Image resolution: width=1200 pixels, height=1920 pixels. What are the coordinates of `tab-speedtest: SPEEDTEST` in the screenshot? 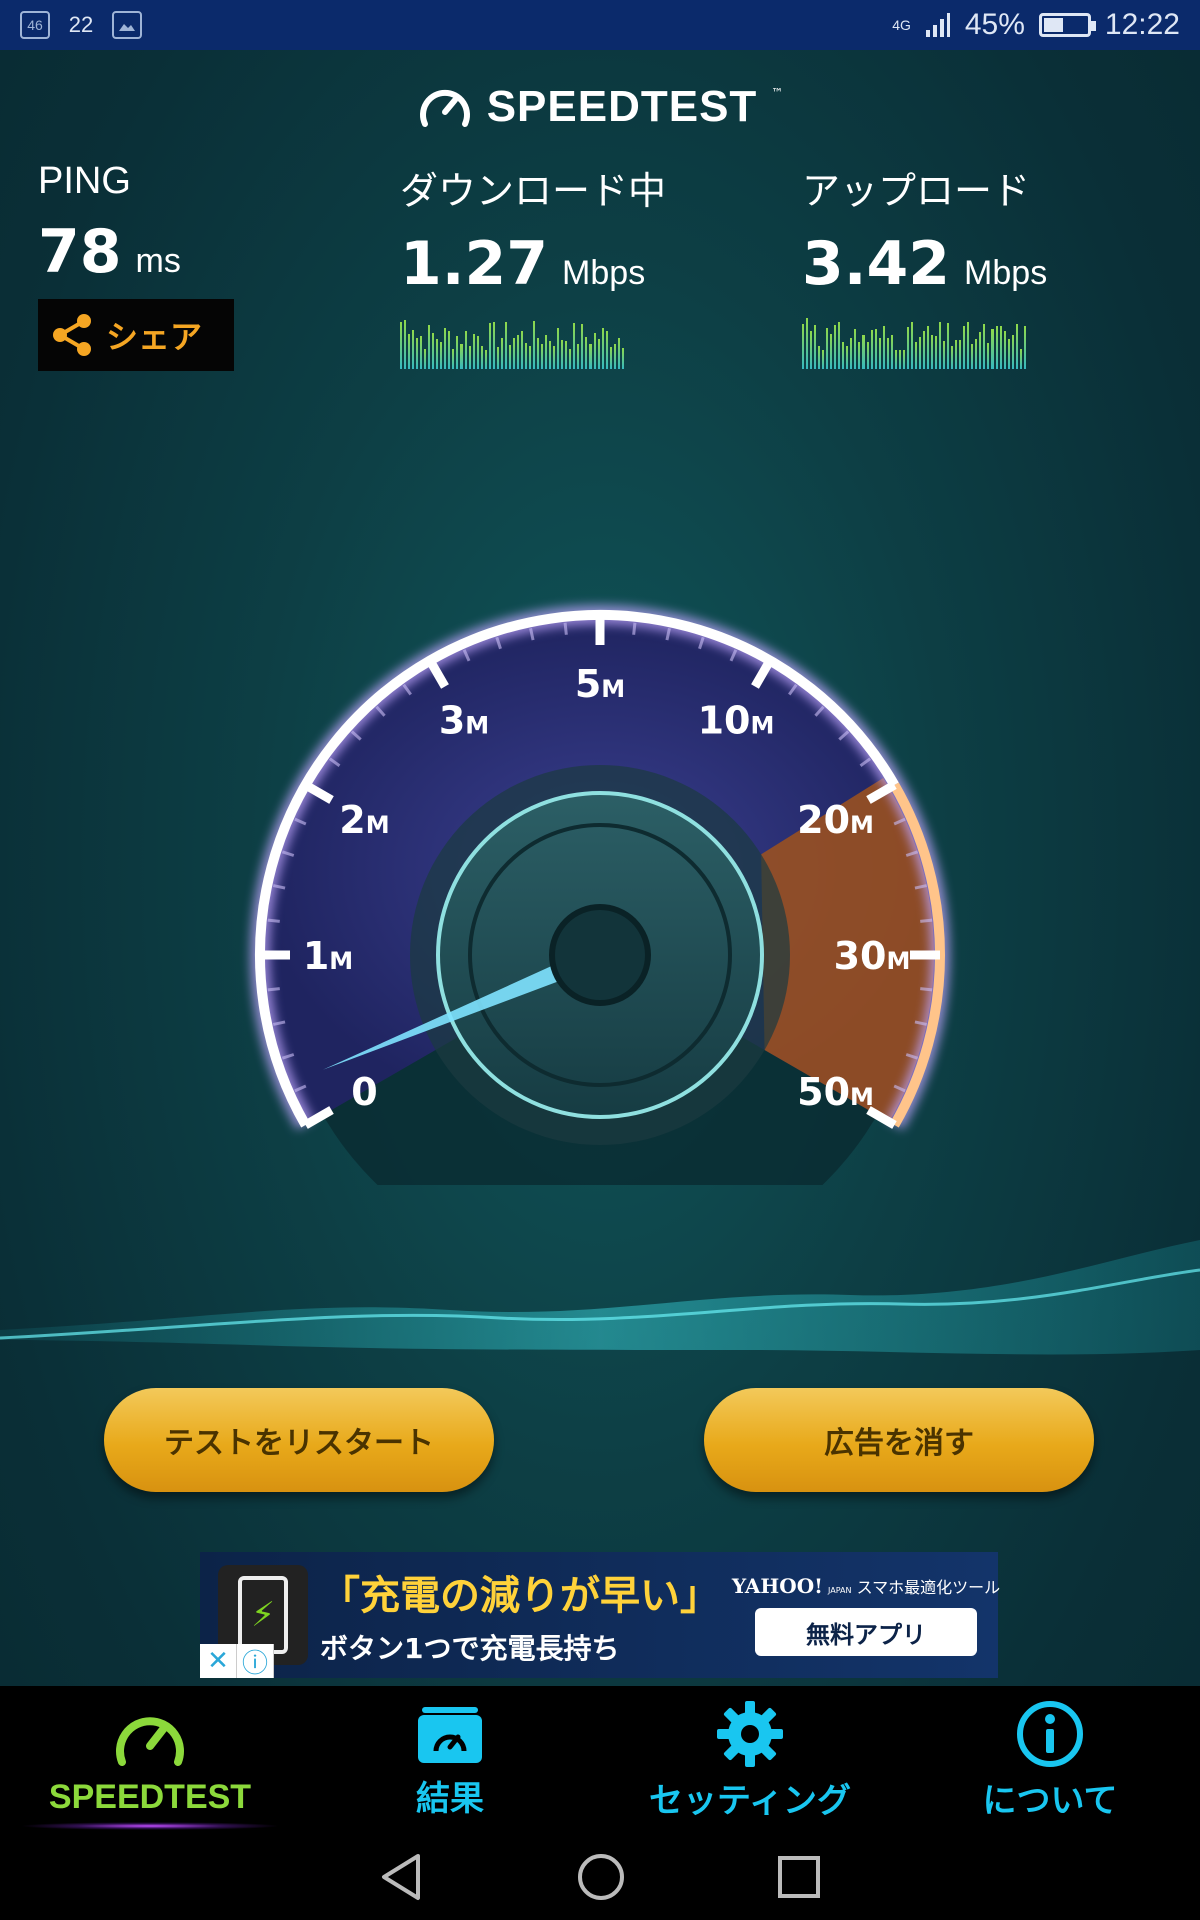 It's located at (150, 1760).